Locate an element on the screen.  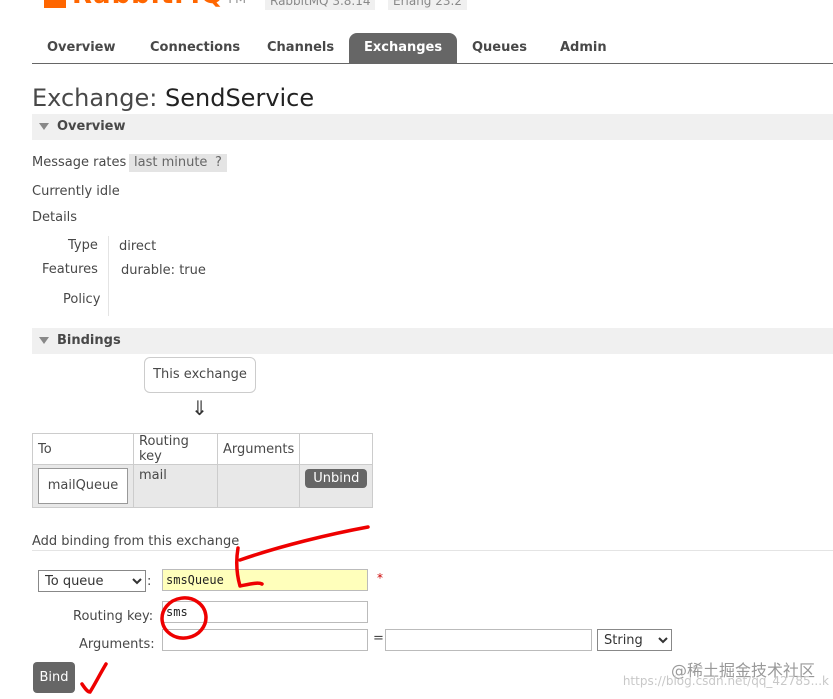
this-exchange-box: This exchange is located at coordinates (200, 375).